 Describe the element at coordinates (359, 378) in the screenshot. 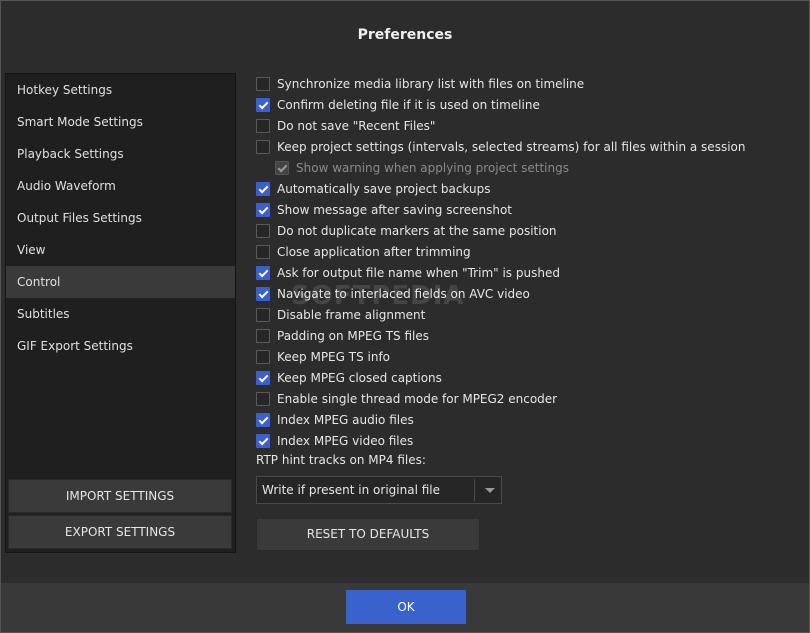

I see `option-label: Keep MPEG closed captions` at that location.